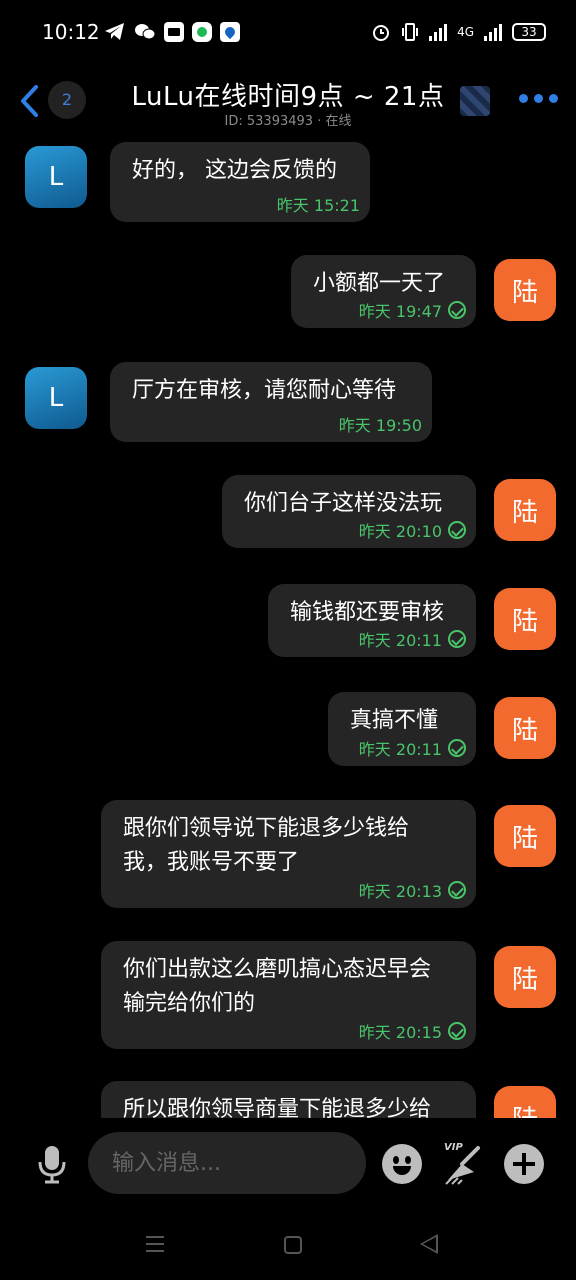  I want to click on message-bubble-outgoing: 你们出款这么磨叽搞心态迟早会 输完给你们的 昨天 20:15, so click(288, 995).